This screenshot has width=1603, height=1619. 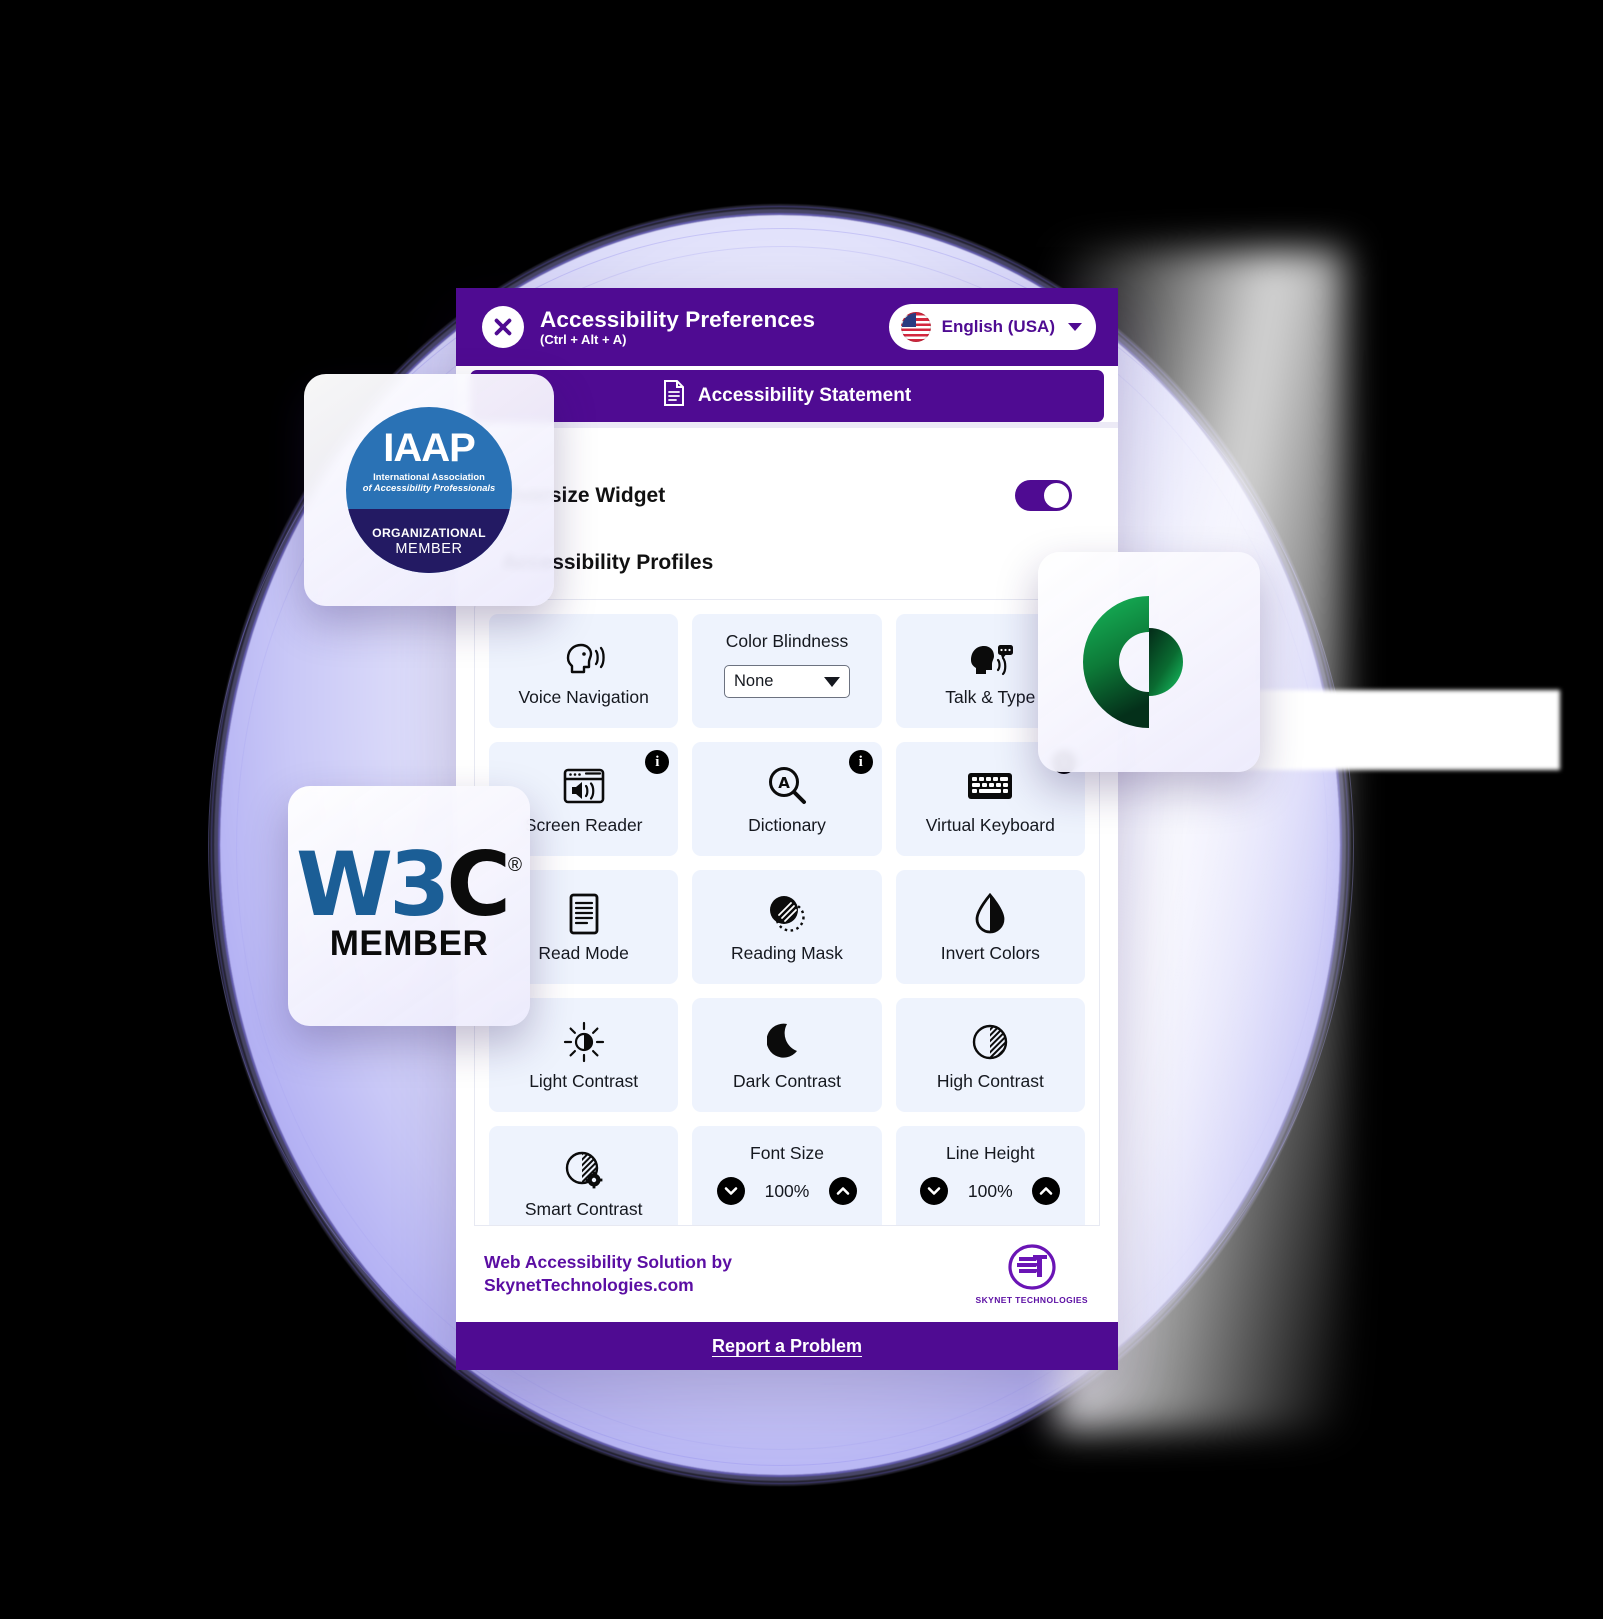 What do you see at coordinates (787, 1080) in the screenshot?
I see `tile-label: Dark Contrast` at bounding box center [787, 1080].